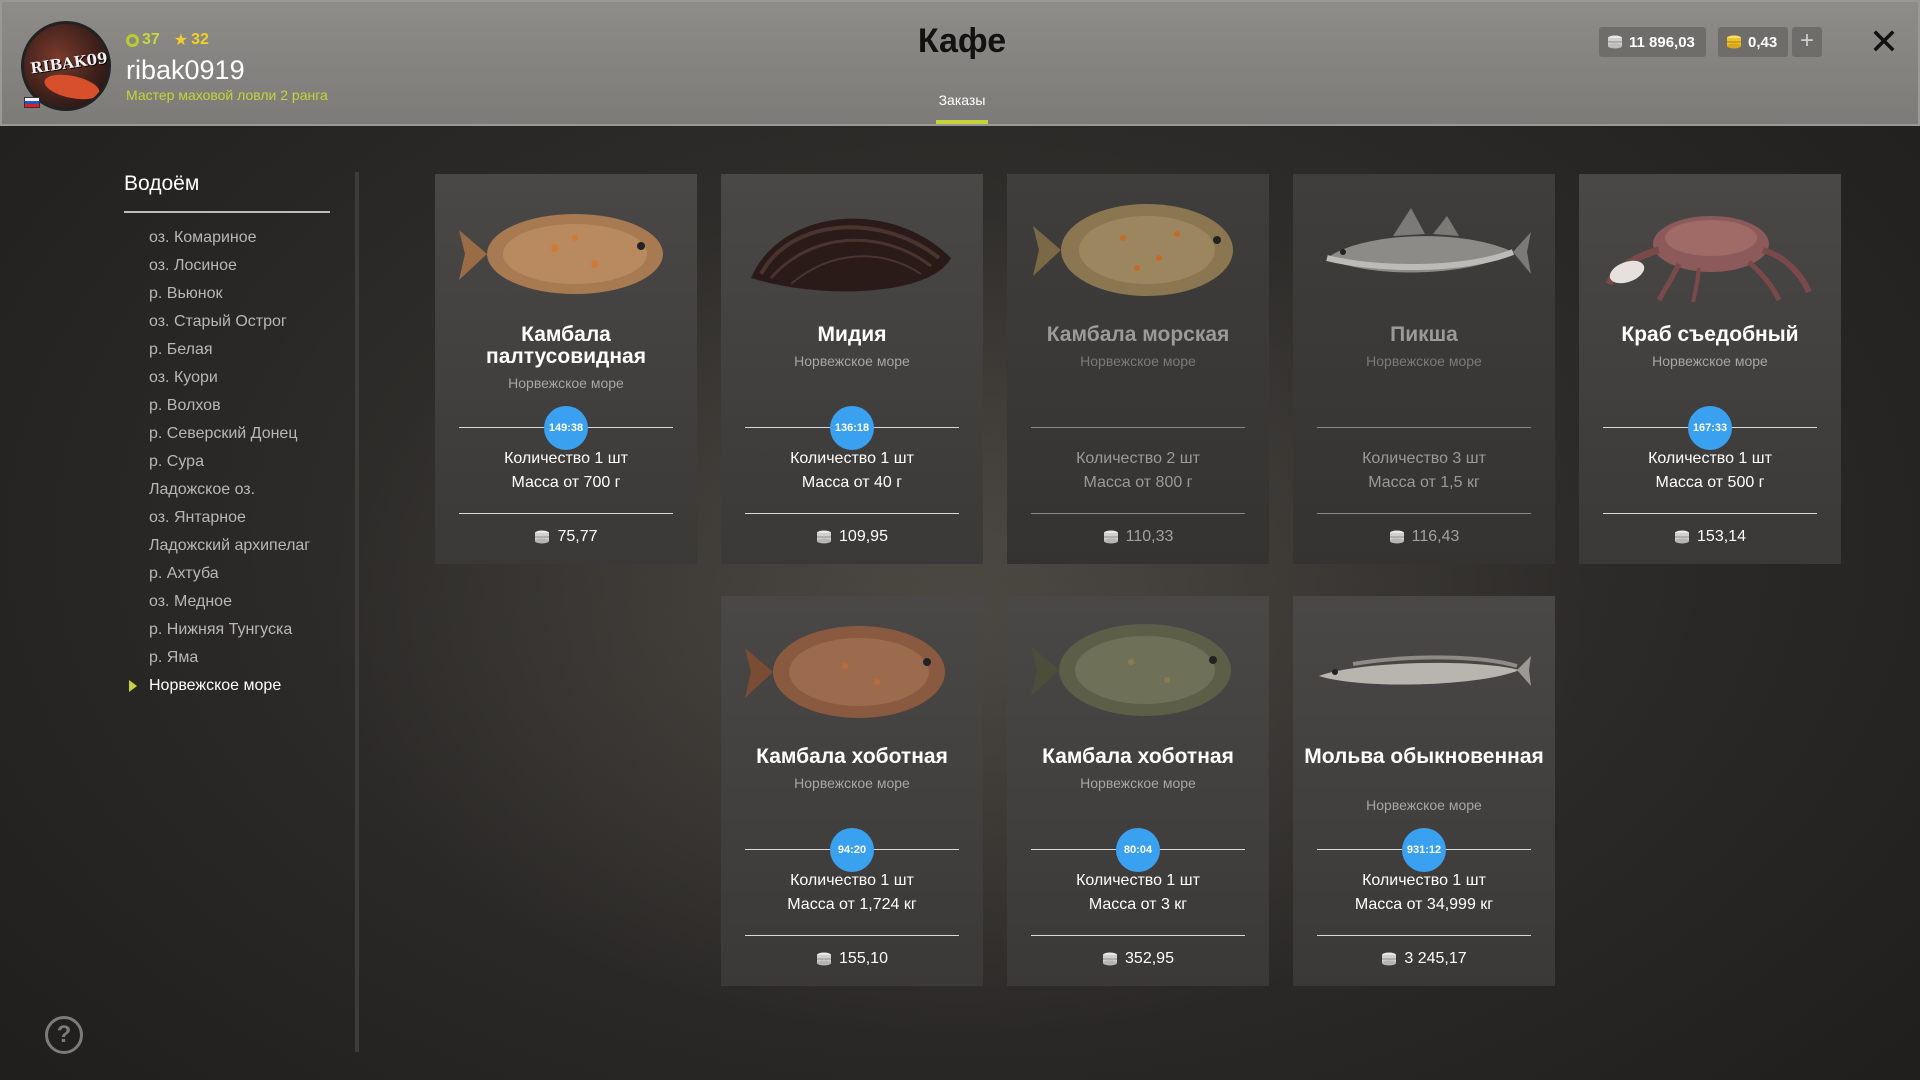  Describe the element at coordinates (197, 517) in the screenshot. I see `sidebar-item-label: оз. Янтарное` at that location.